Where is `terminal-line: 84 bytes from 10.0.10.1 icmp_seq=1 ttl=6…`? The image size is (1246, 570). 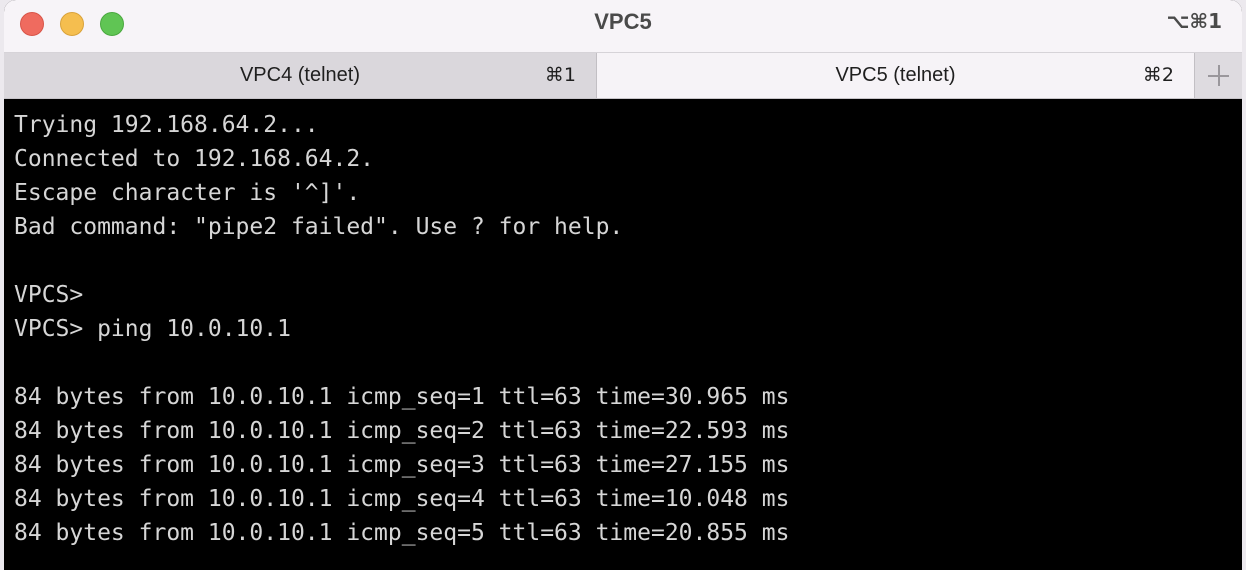 terminal-line: 84 bytes from 10.0.10.1 icmp_seq=1 ttl=6… is located at coordinates (402, 397).